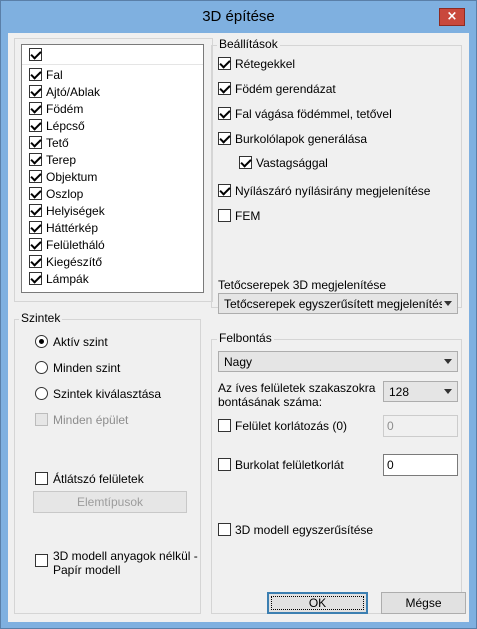 The image size is (477, 629). What do you see at coordinates (224, 215) in the screenshot?
I see `fem-checkbox` at bounding box center [224, 215].